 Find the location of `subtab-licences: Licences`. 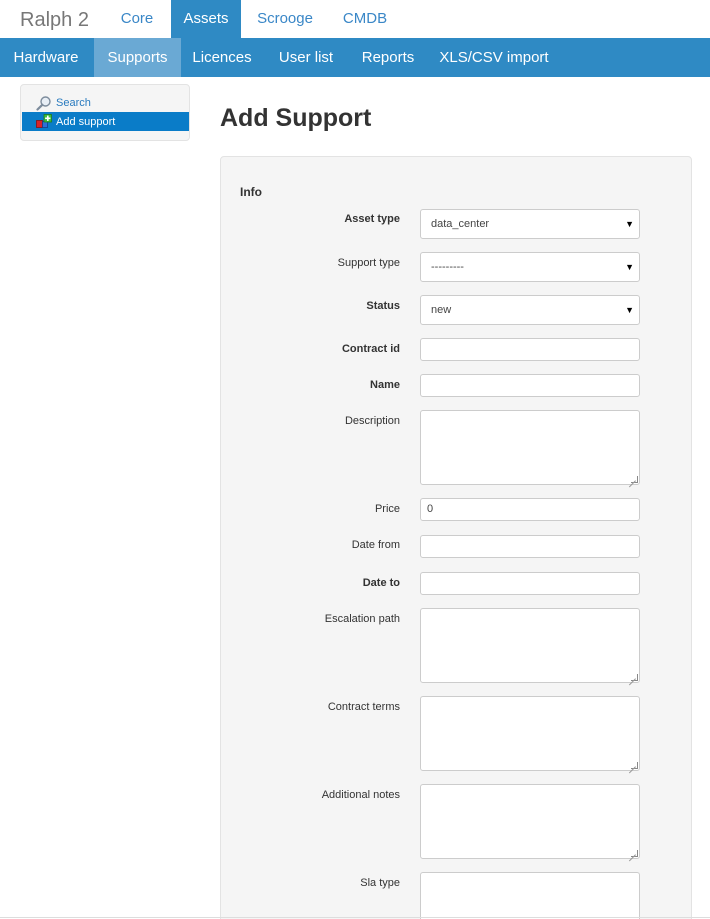

subtab-licences: Licences is located at coordinates (222, 57).